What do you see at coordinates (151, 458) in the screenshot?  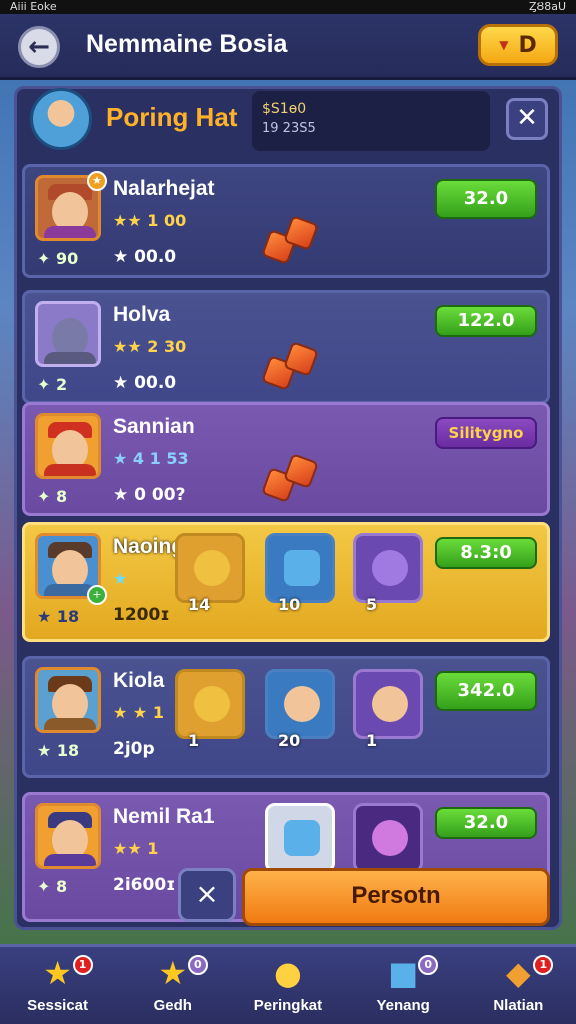 I see `player-rating: ★ 4 1 53` at bounding box center [151, 458].